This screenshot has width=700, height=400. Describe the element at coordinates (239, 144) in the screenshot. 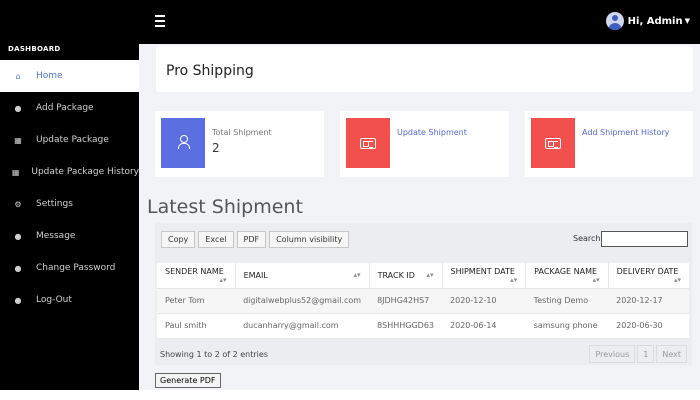

I see `total-shipment-card: Total Shipment 2` at that location.